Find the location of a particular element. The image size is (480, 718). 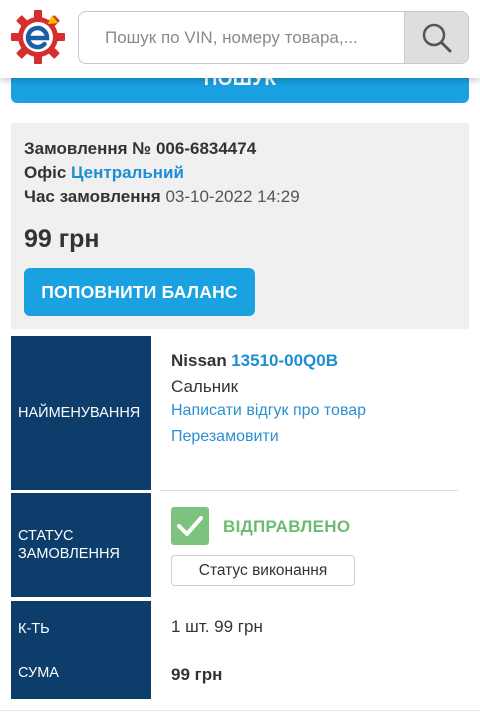

qty-sum-cell: 1 шт. 99 грн 99 грн is located at coordinates (320, 650).